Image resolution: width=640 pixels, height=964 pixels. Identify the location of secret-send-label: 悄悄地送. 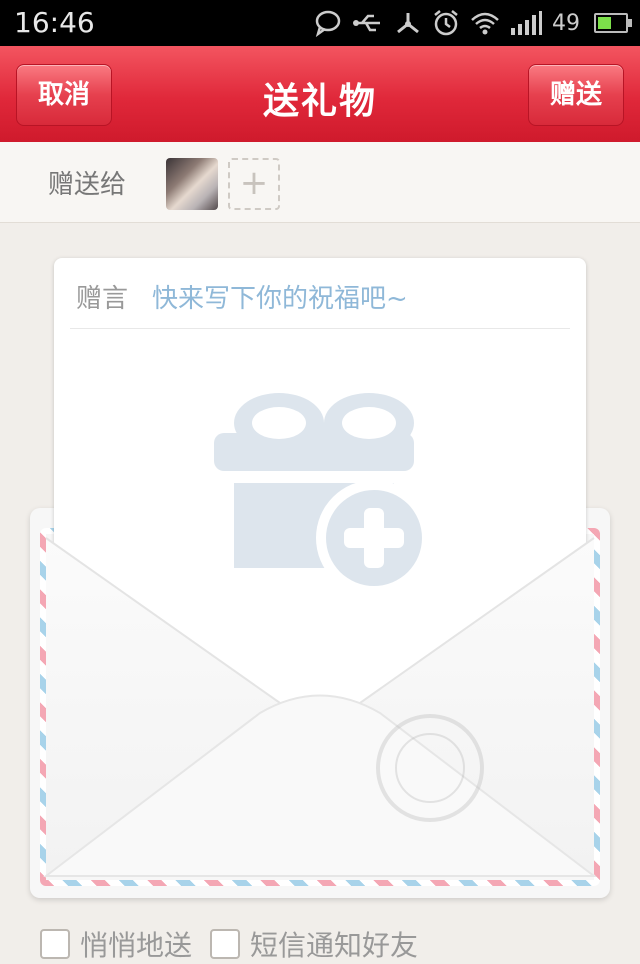
(136, 945).